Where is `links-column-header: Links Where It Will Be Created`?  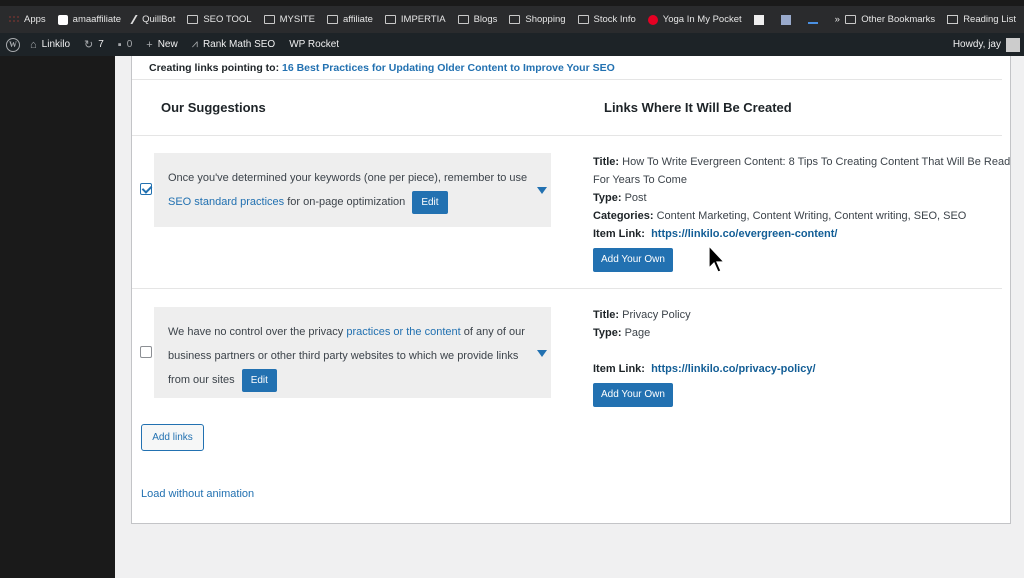
links-column-header: Links Where It Will Be Created is located at coordinates (698, 107).